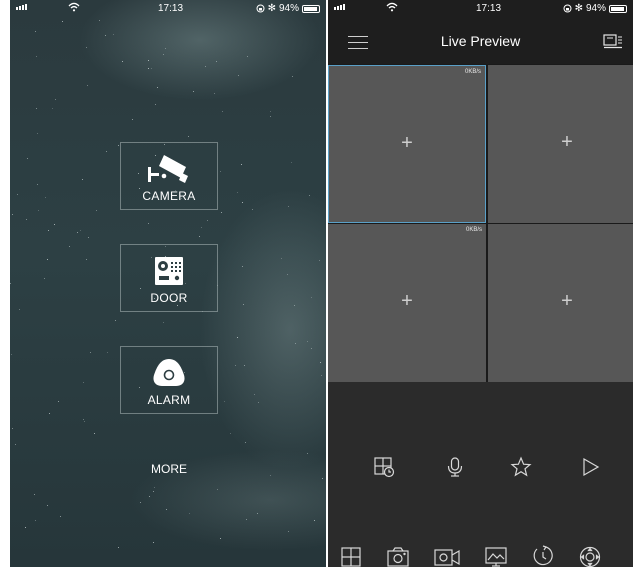 Image resolution: width=633 pixels, height=567 pixels. Describe the element at coordinates (169, 469) in the screenshot. I see `more-button: MORE` at that location.